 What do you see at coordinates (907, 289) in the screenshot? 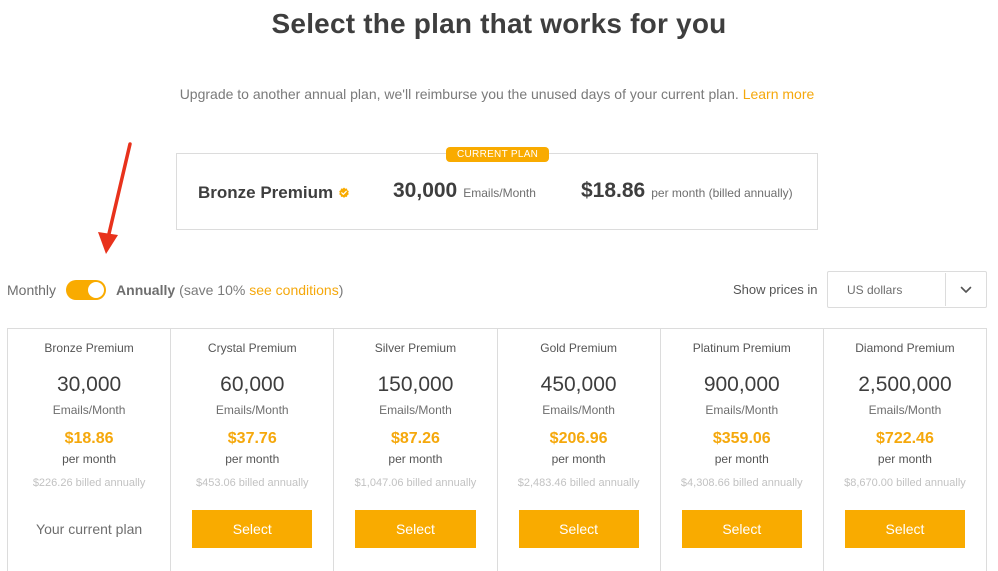
I see `currency-select: US dollars` at bounding box center [907, 289].